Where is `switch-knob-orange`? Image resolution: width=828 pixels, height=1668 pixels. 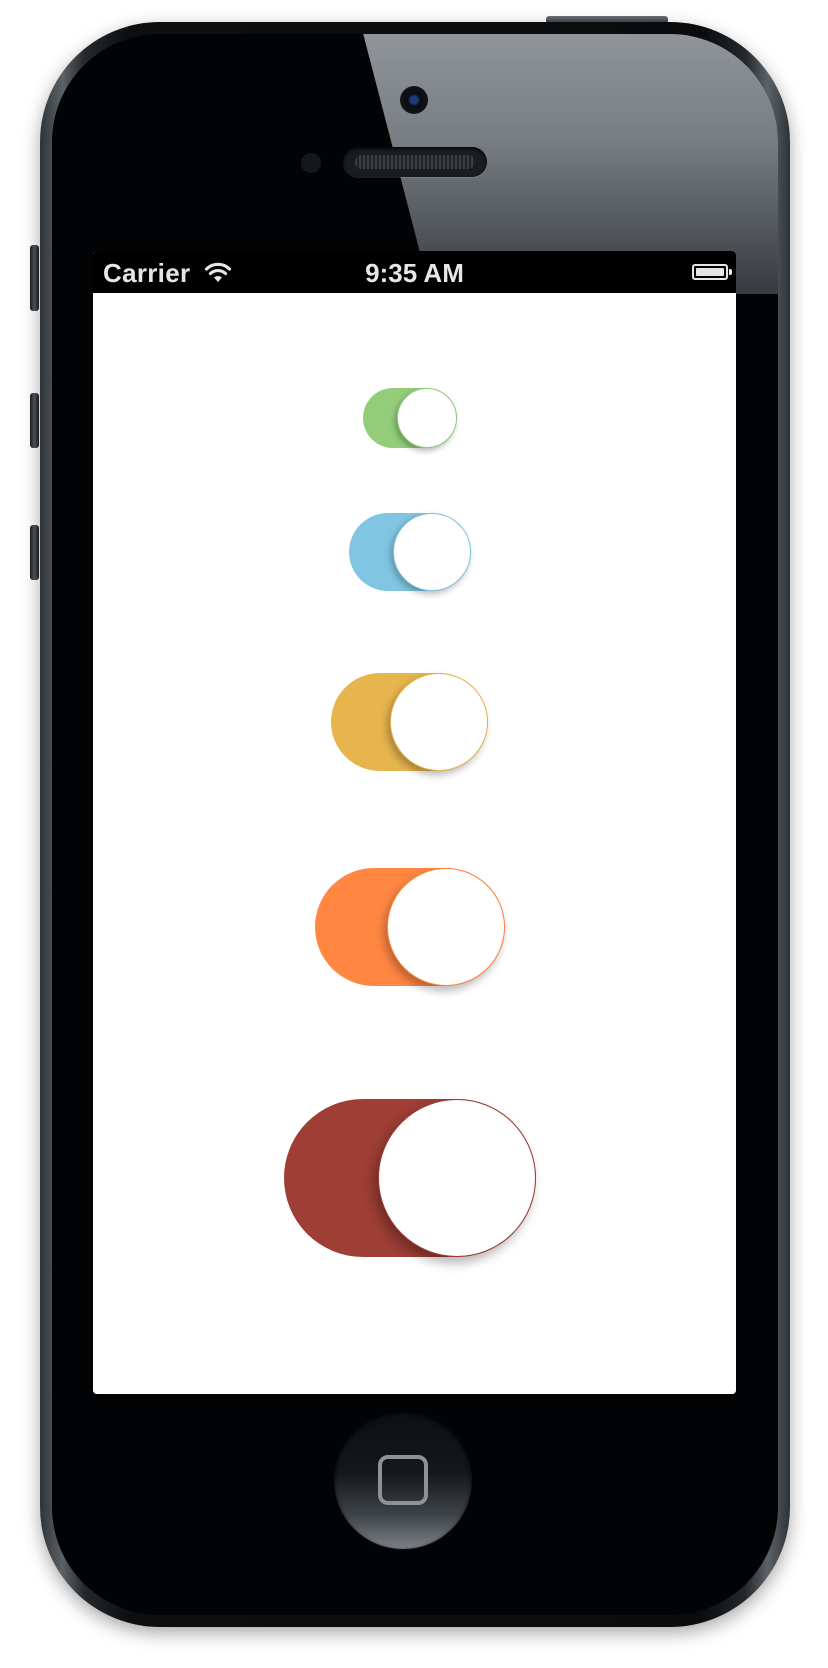
switch-knob-orange is located at coordinates (446, 927).